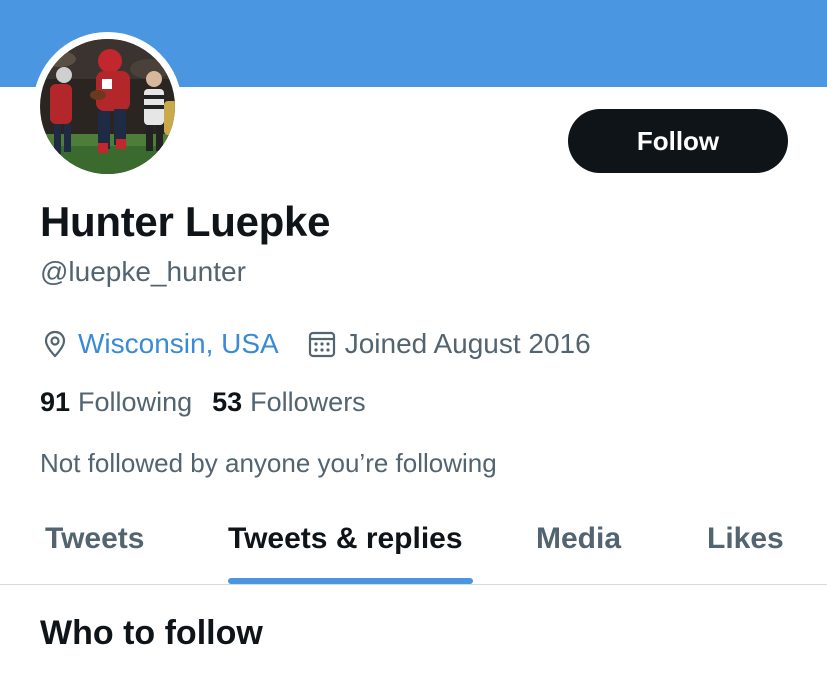 This screenshot has width=827, height=689. I want to click on follow-counts: 91 Following 53 Followers, so click(203, 402).